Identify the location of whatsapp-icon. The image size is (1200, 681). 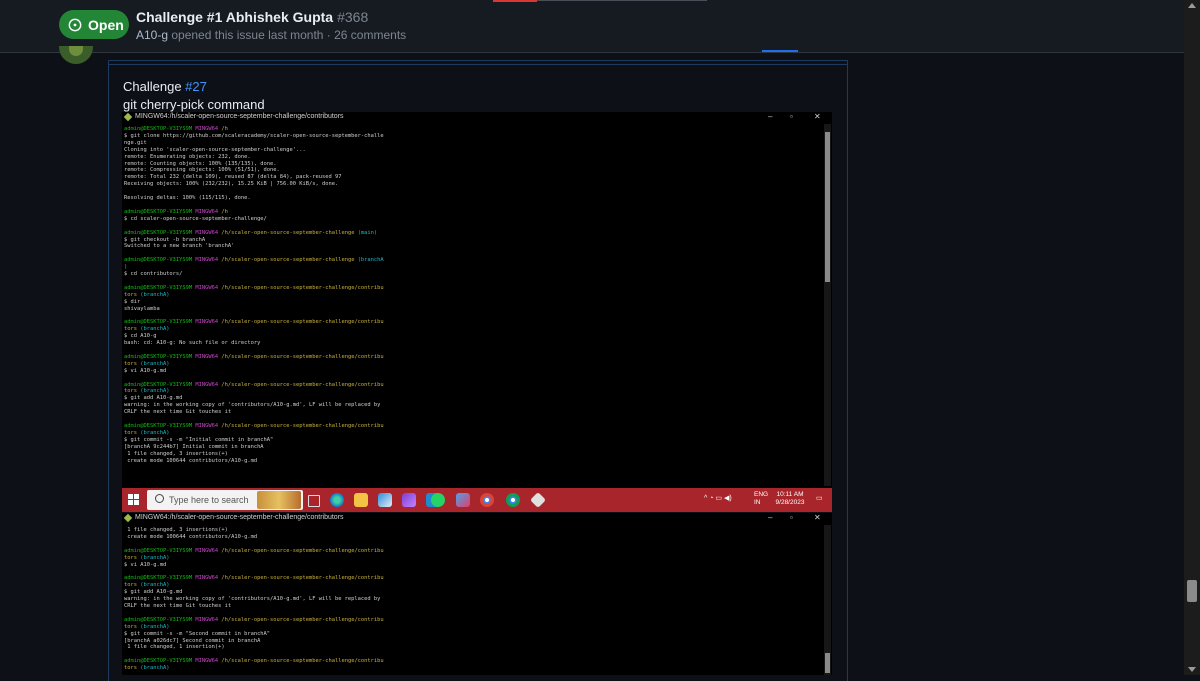
(438, 500).